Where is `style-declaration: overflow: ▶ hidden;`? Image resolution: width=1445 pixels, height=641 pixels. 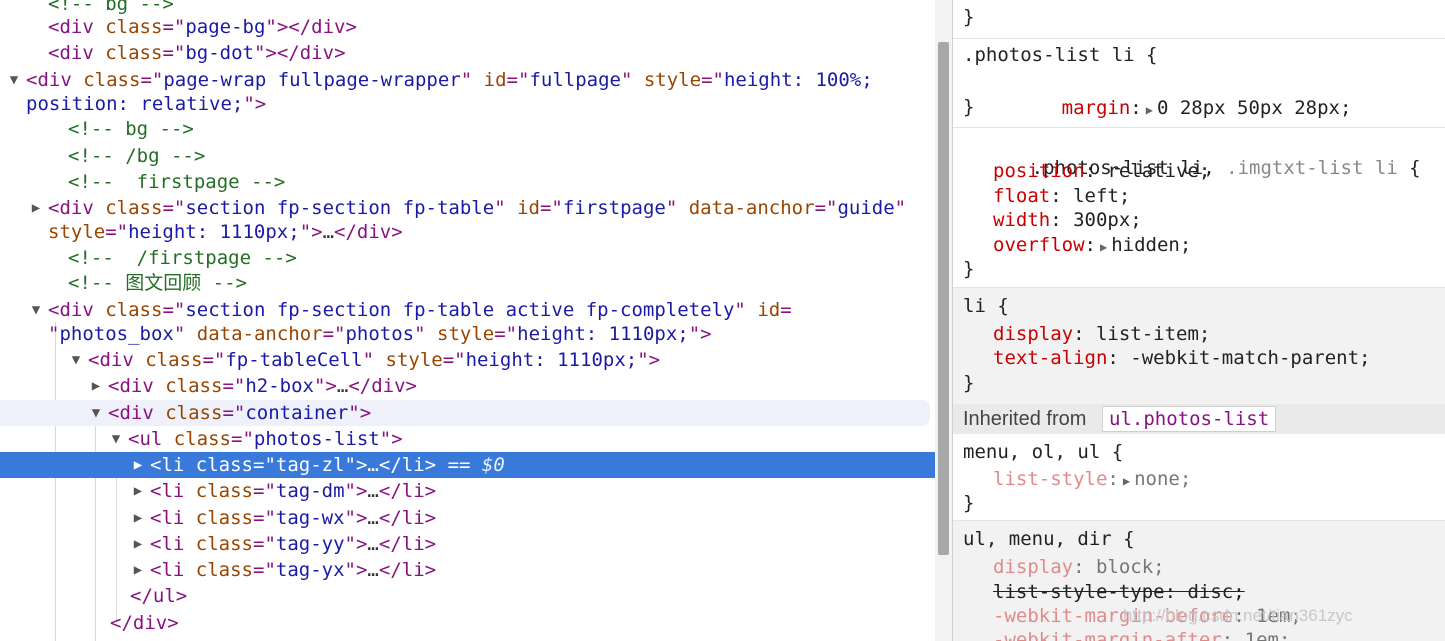 style-declaration: overflow: ▶ hidden; is located at coordinates (1092, 245).